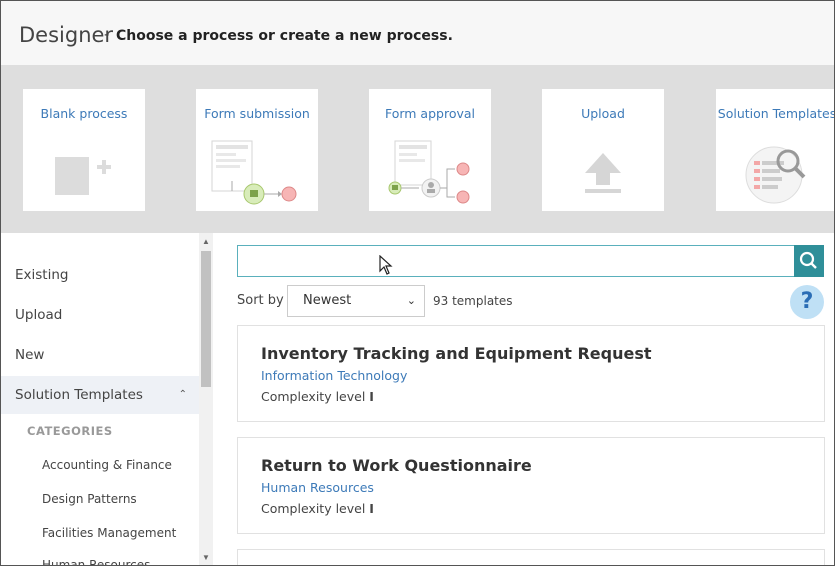  Describe the element at coordinates (84, 113) in the screenshot. I see `card-label: Blank process` at that location.